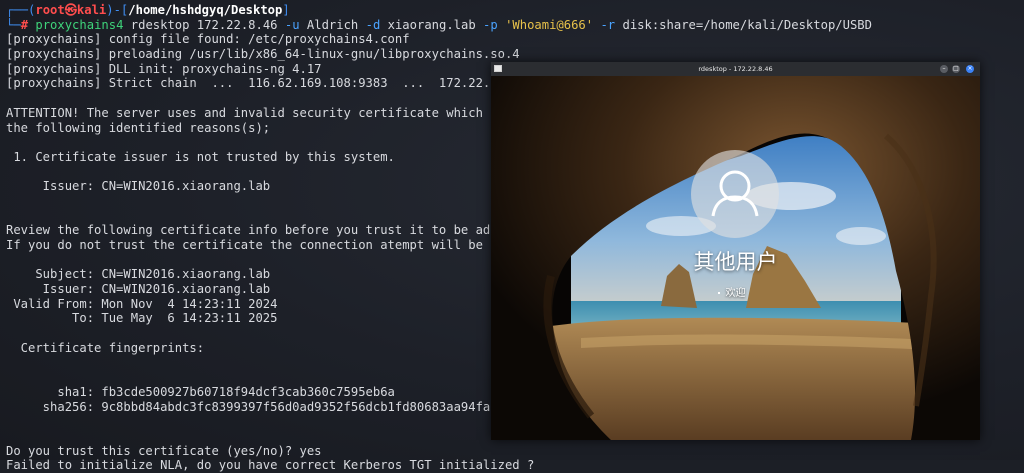 This screenshot has height=473, width=1024. What do you see at coordinates (205, 10) in the screenshot?
I see `prompt-path: /home/hshdgyq/Desktop` at bounding box center [205, 10].